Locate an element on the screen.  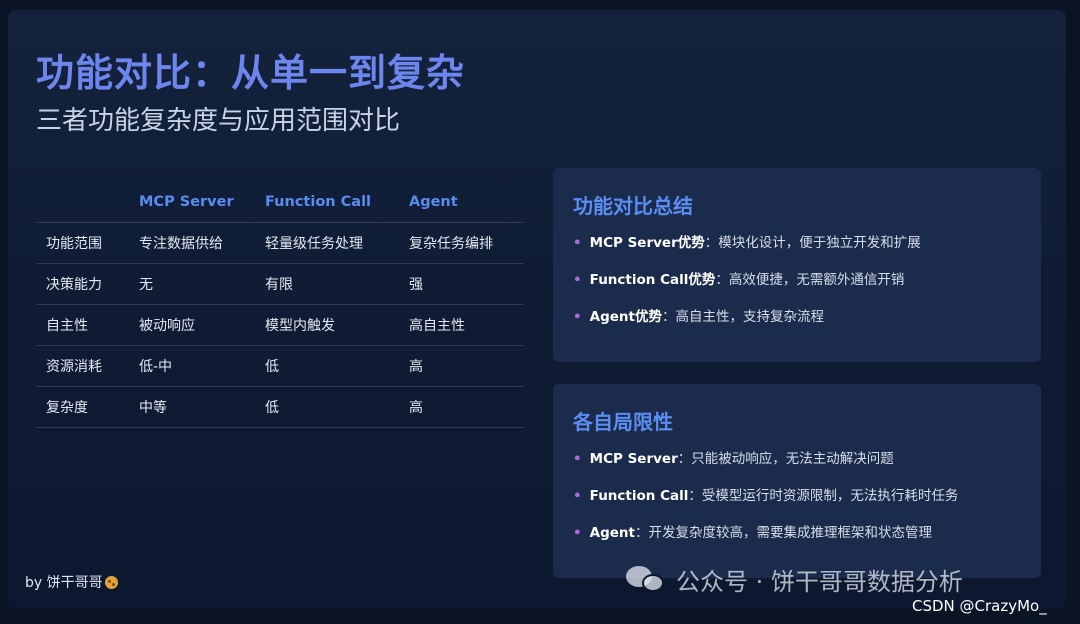
table-cell: 被动响应 is located at coordinates (192, 325).